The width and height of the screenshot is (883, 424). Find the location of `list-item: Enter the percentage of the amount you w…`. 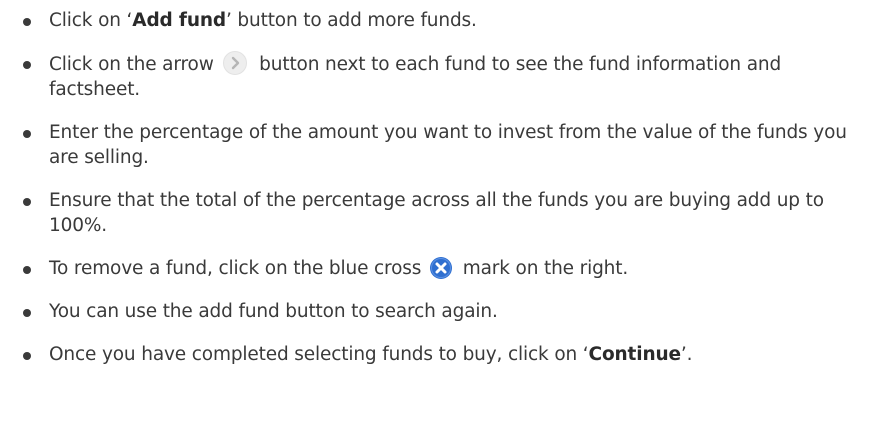

list-item: Enter the percentage of the amount you w… is located at coordinates (446, 145).